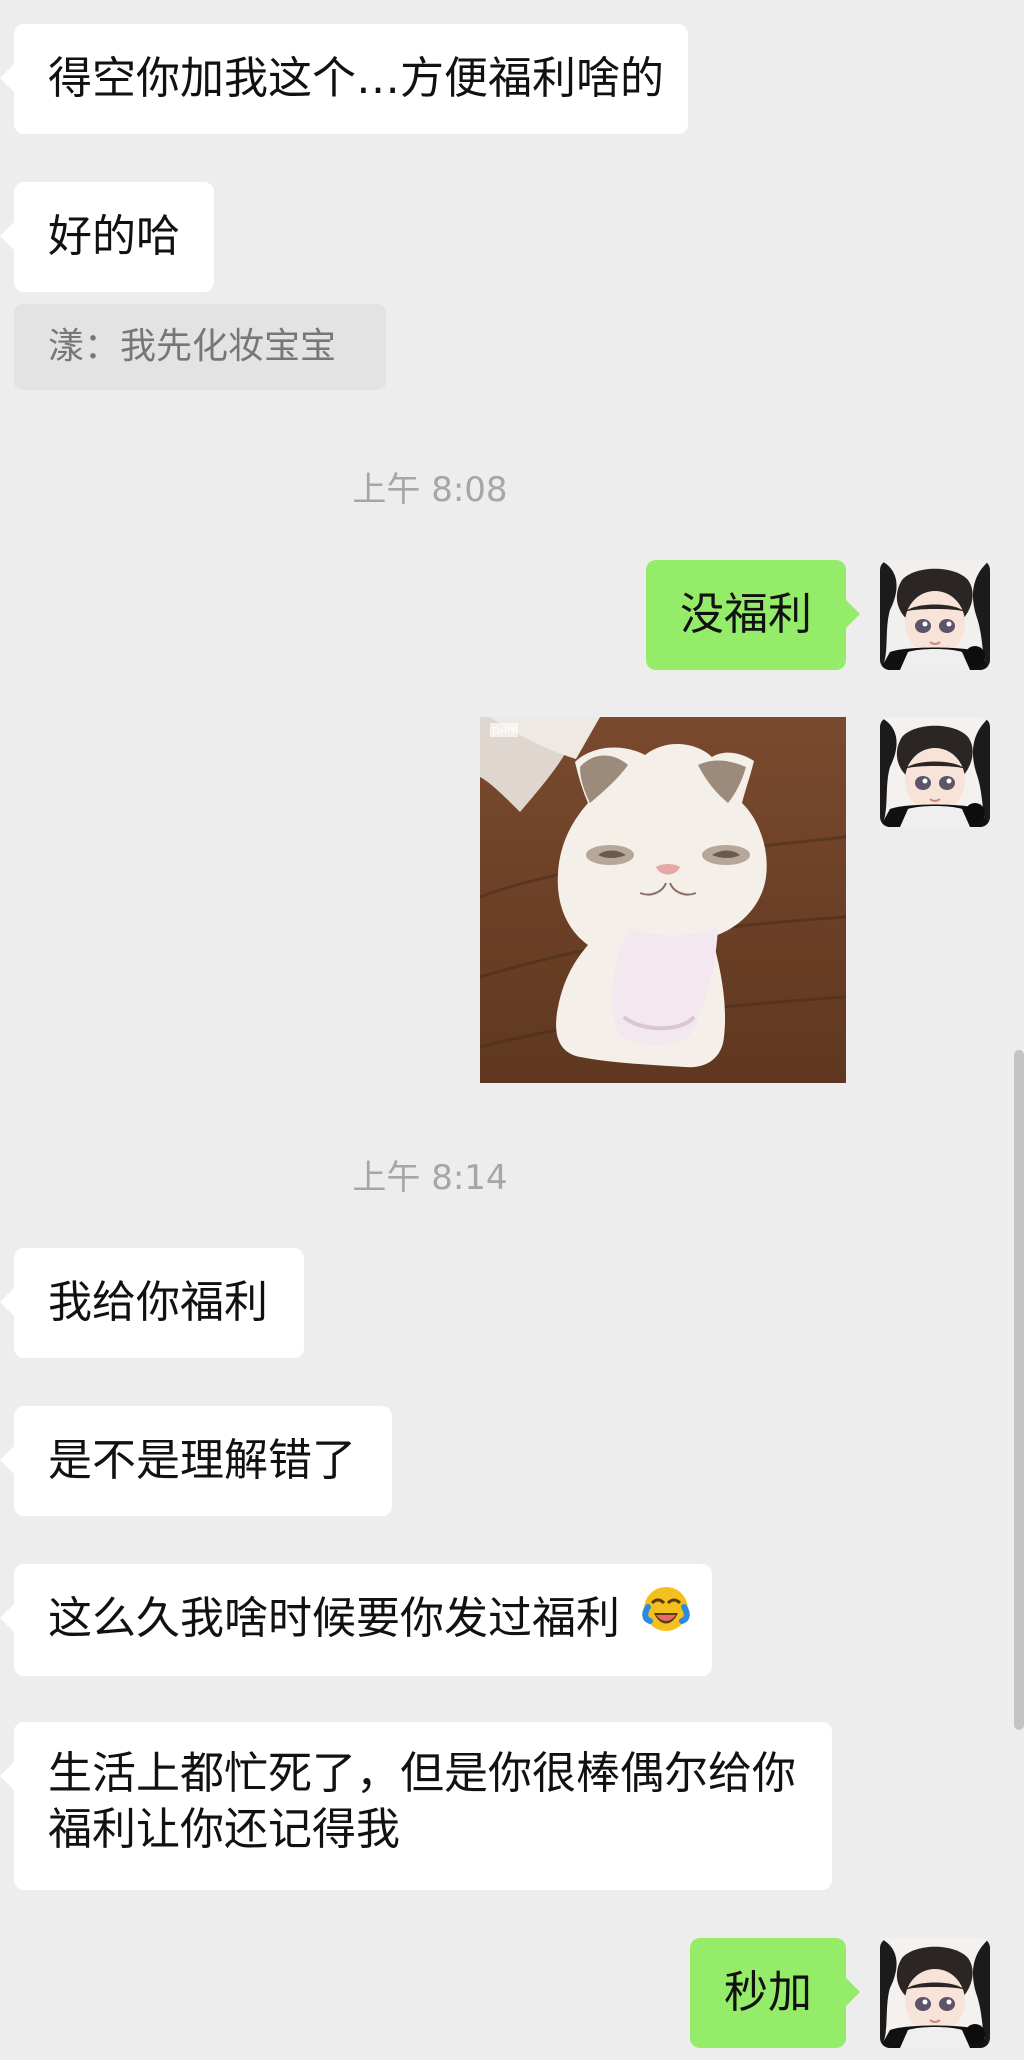  I want to click on outgoing-message-bubble: 秒加, so click(775, 1993).